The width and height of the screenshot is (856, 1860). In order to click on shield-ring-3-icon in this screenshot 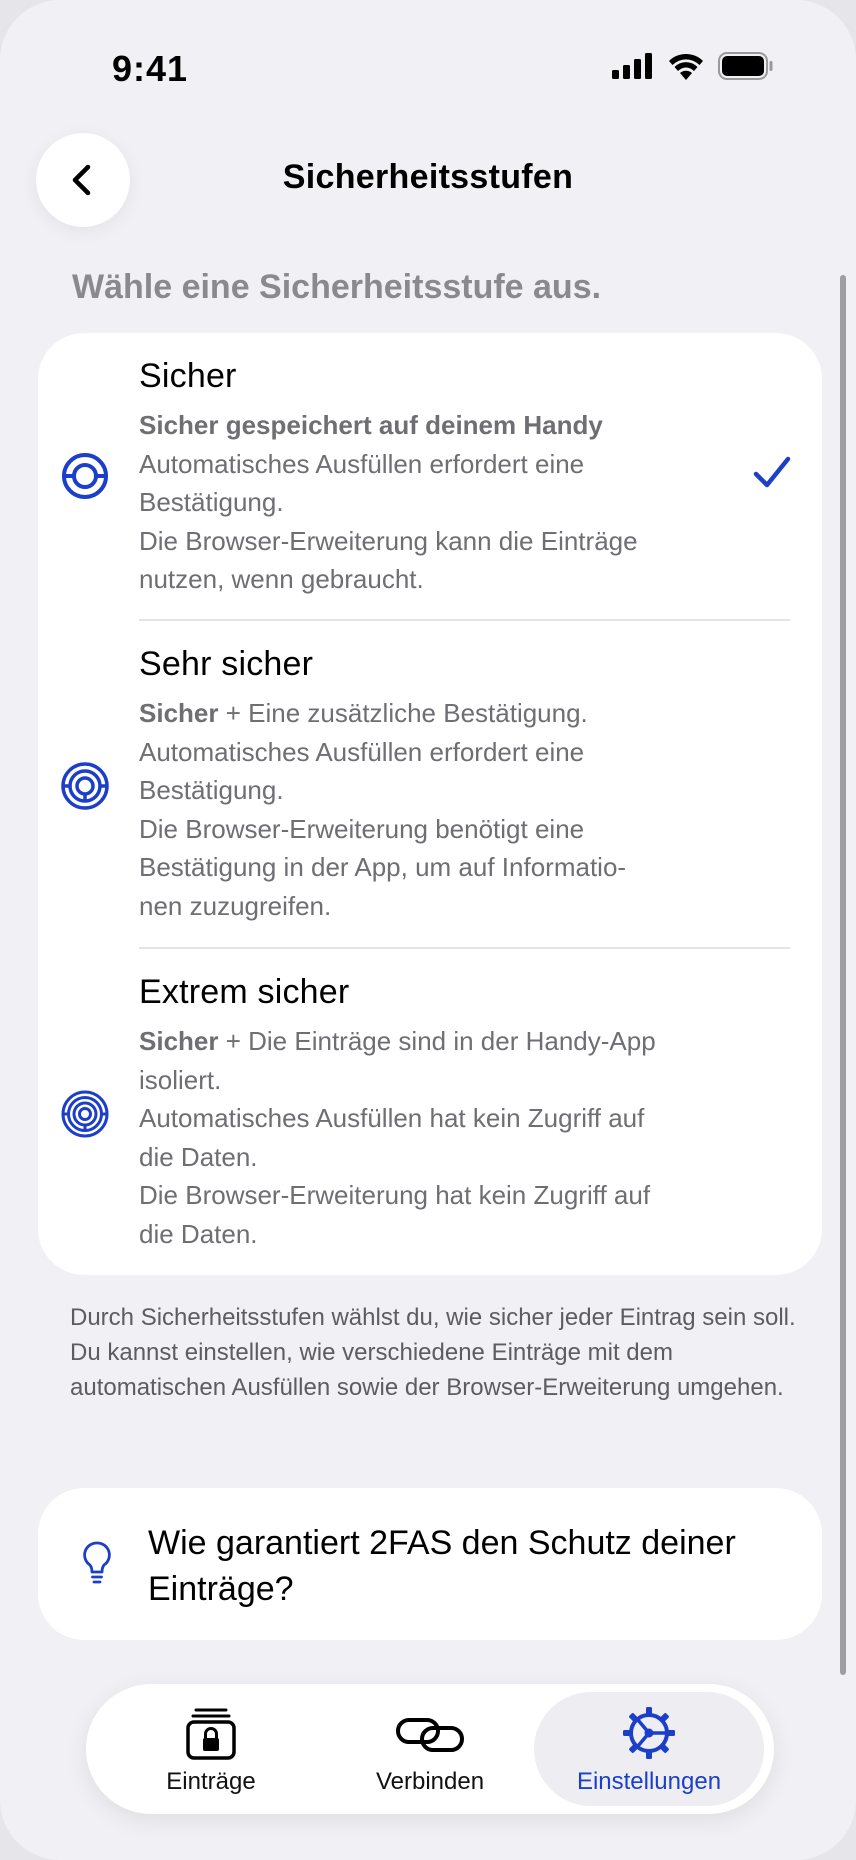, I will do `click(85, 1114)`.